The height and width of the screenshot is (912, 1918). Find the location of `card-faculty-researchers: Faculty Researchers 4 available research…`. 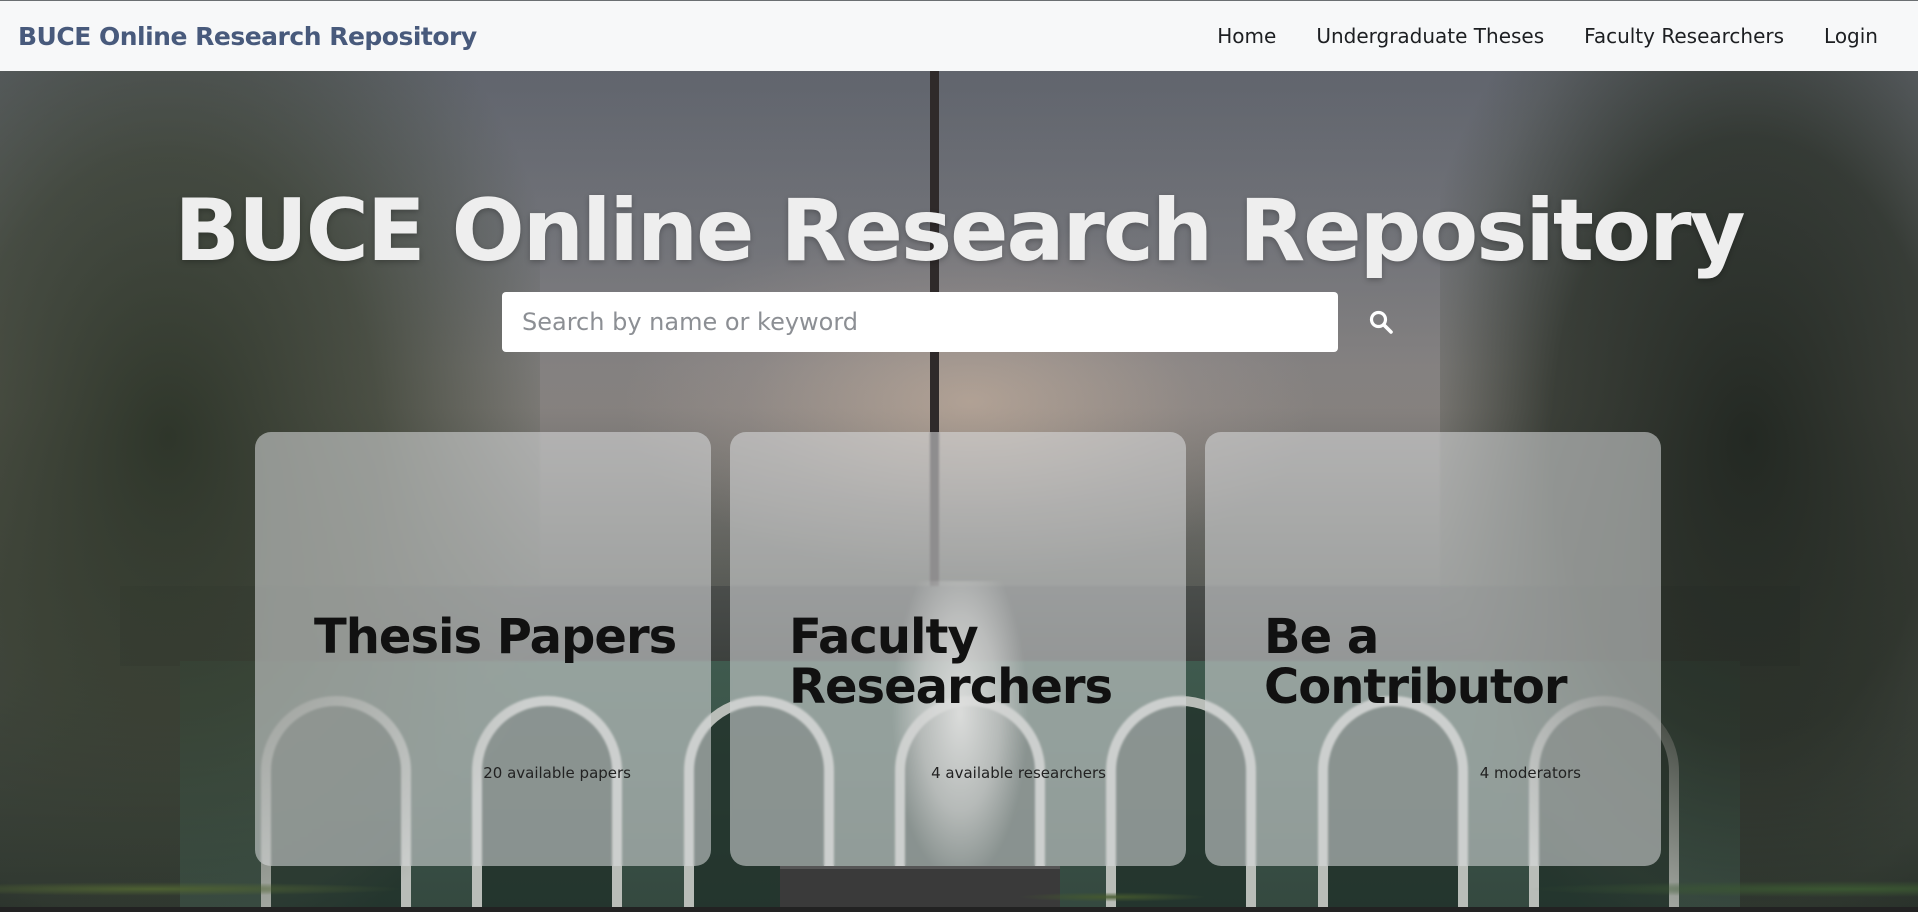

card-faculty-researchers: Faculty Researchers 4 available research… is located at coordinates (958, 649).